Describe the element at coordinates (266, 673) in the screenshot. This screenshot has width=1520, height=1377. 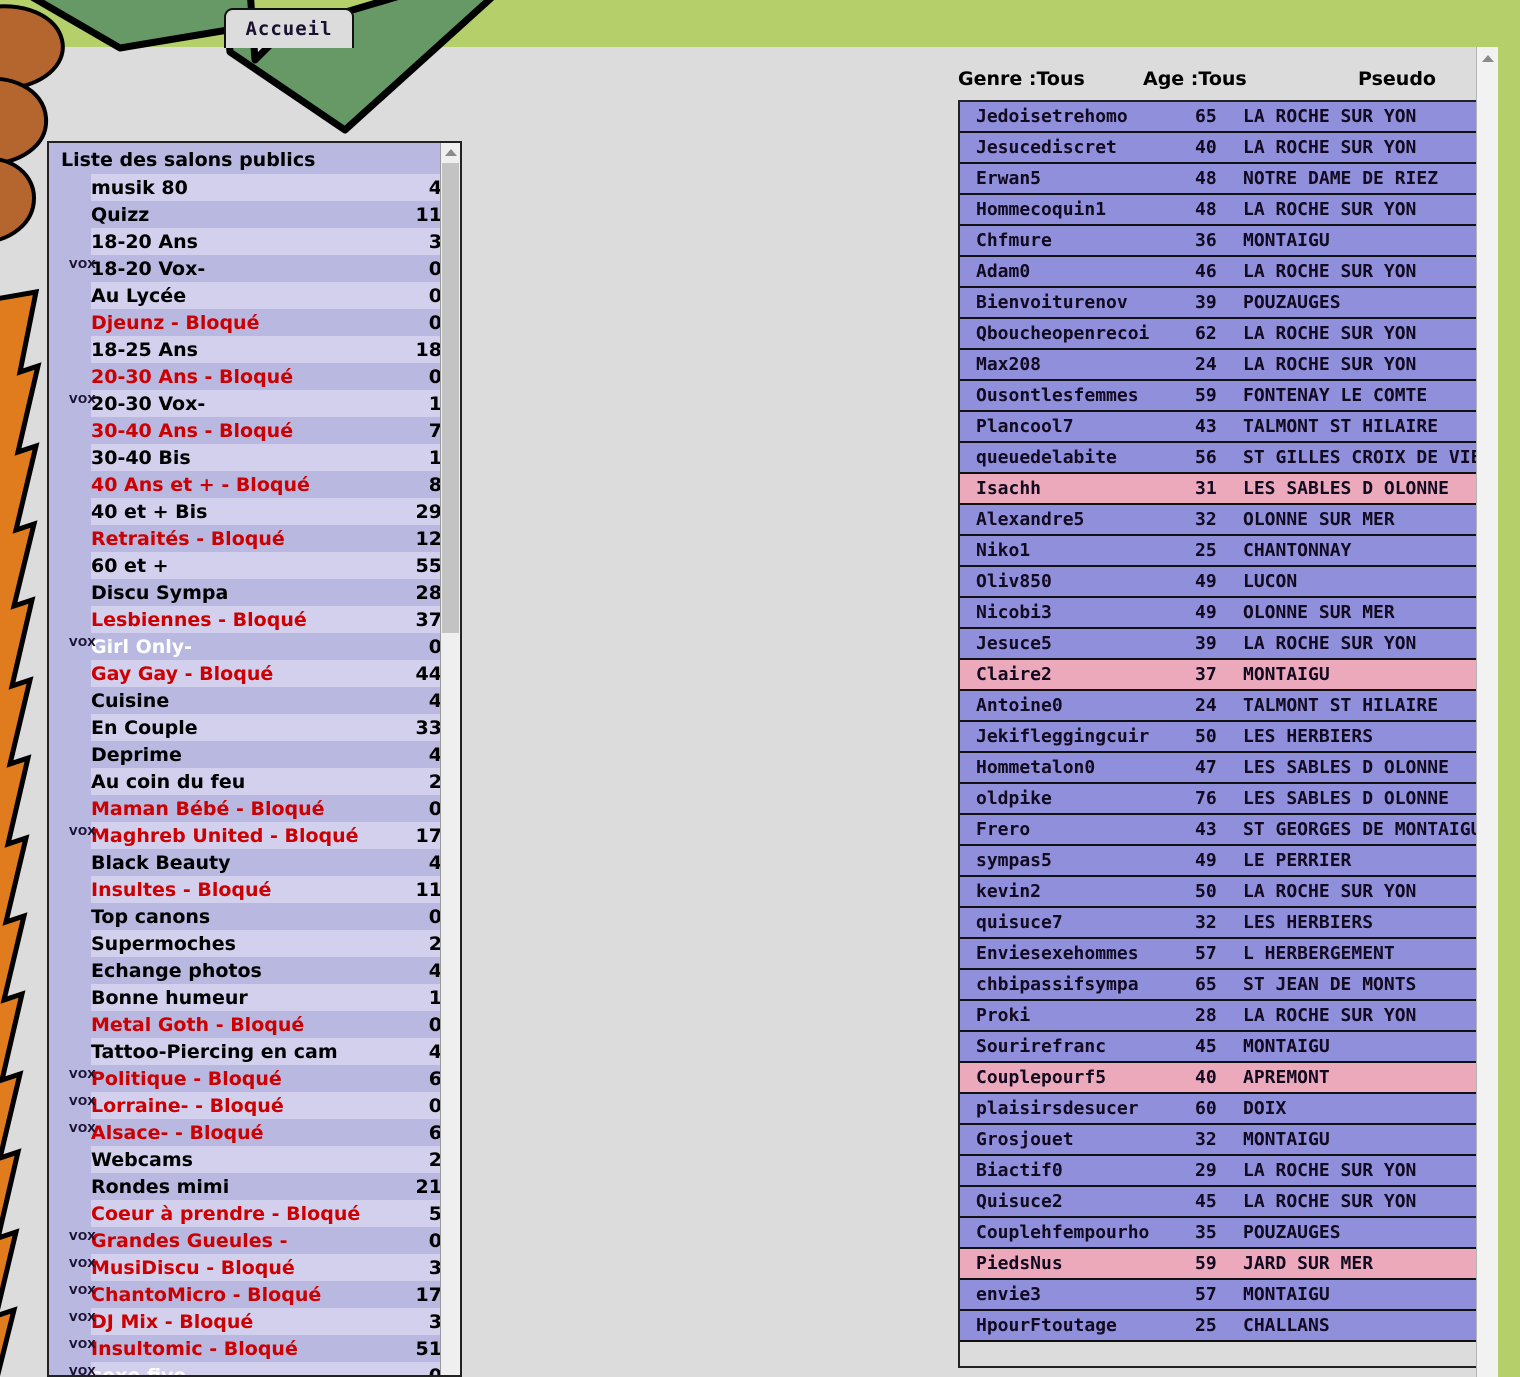
I see `salon-row: Gay Gay - Bloqué 44` at that location.